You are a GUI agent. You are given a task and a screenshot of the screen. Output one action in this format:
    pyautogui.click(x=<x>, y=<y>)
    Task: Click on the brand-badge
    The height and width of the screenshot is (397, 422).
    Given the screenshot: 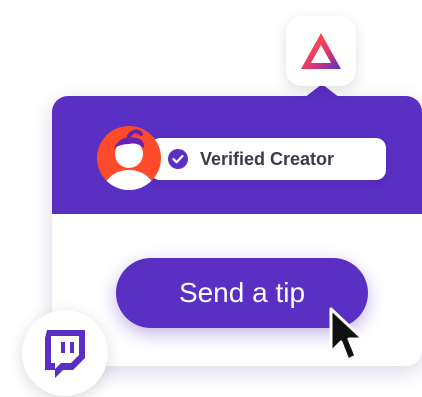 What is the action you would take?
    pyautogui.click(x=321, y=51)
    